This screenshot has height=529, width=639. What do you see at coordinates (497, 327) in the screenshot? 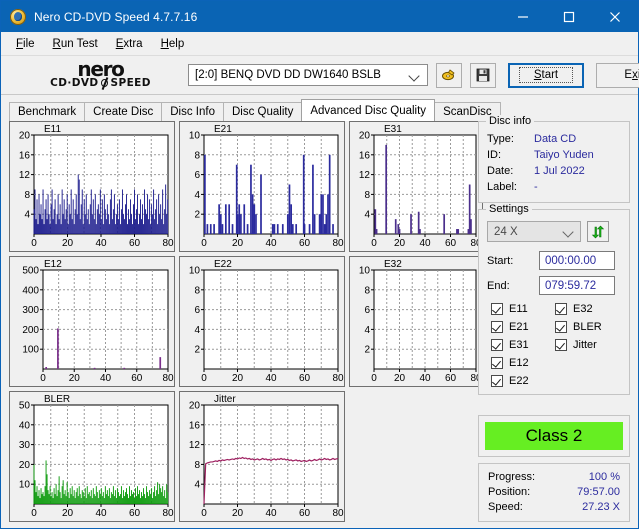
I see `checkbox-e21-box` at bounding box center [497, 327].